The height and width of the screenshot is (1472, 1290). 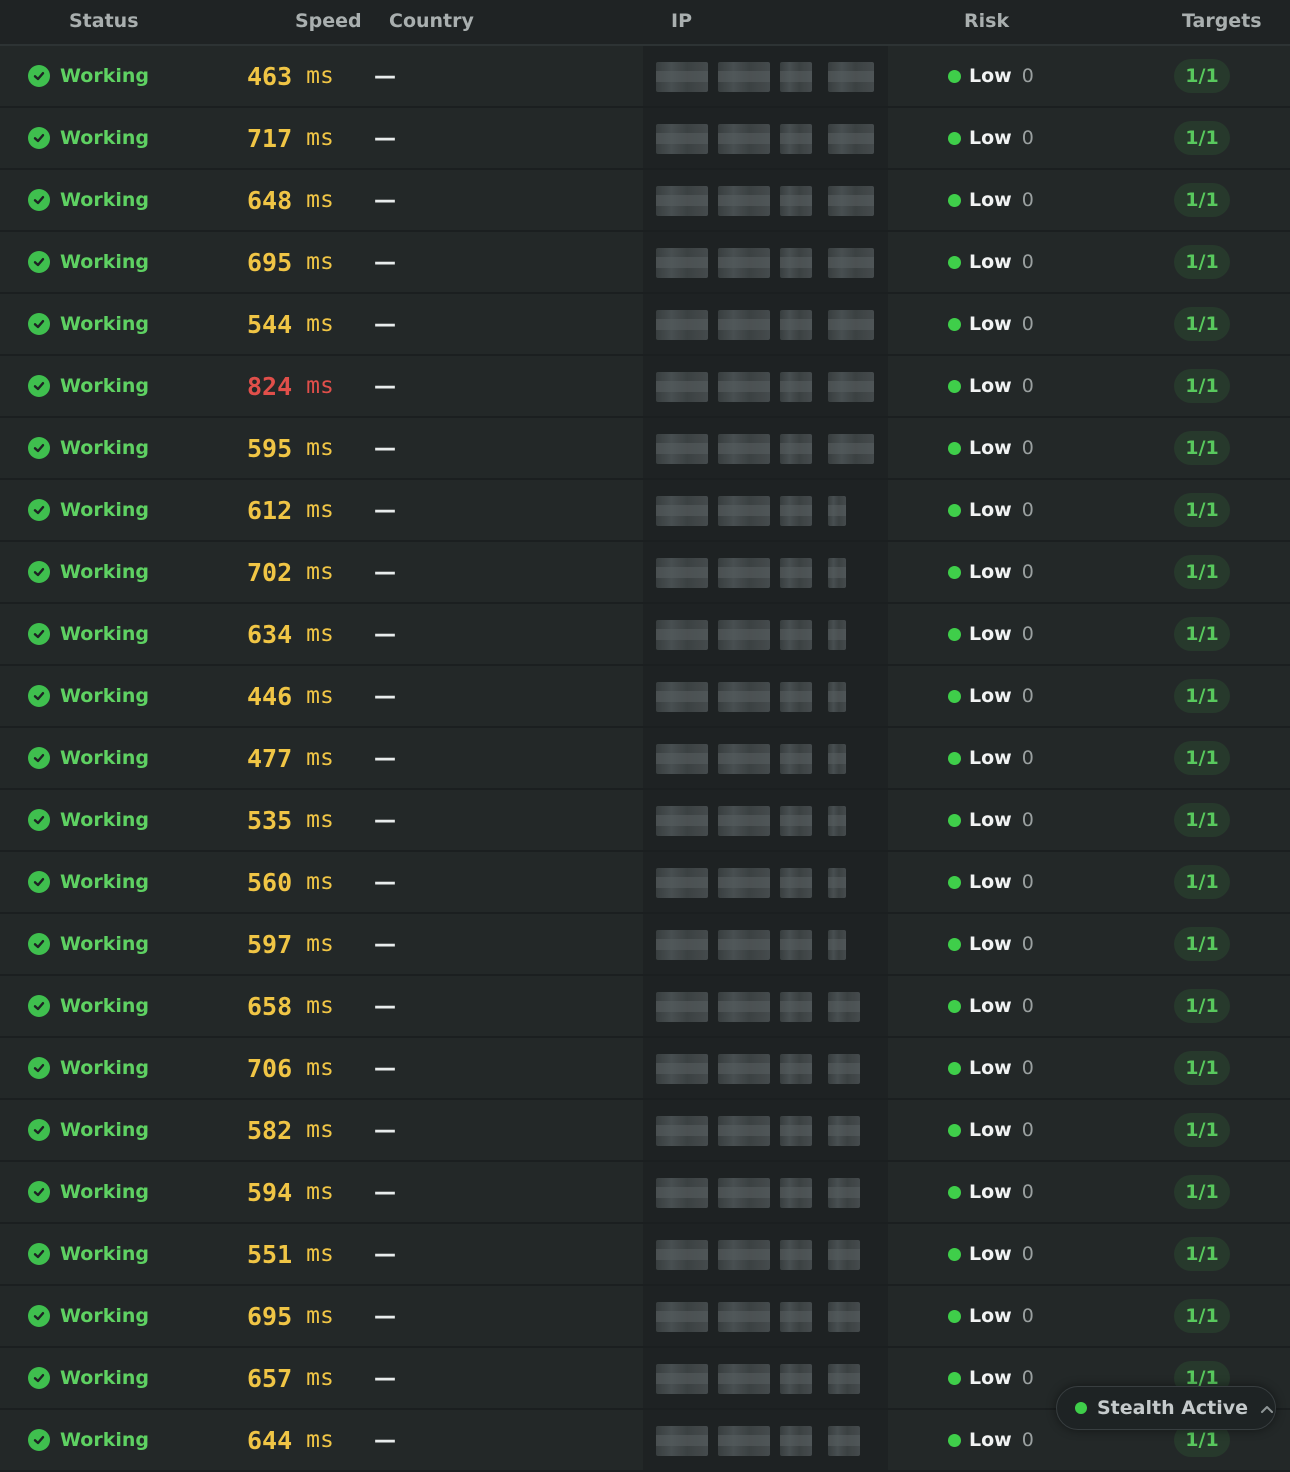 I want to click on table-row: Working 612 ms — Low 0 1/1, so click(x=645, y=511).